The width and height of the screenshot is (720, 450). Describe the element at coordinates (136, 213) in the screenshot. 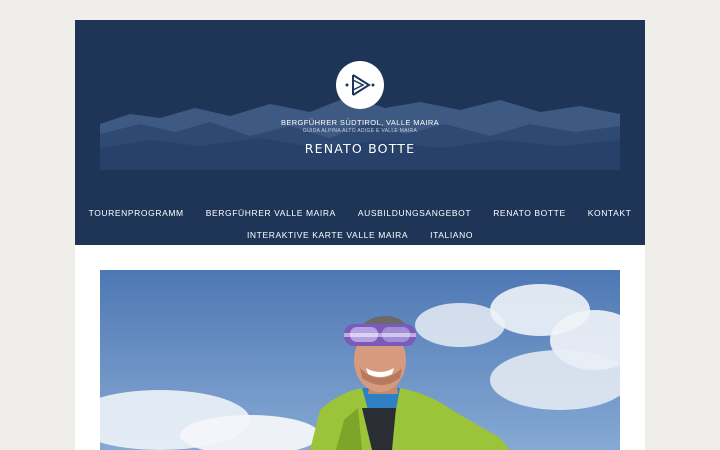

I see `nav-item-tourenprogramm: TOURENPROGRAMM` at that location.